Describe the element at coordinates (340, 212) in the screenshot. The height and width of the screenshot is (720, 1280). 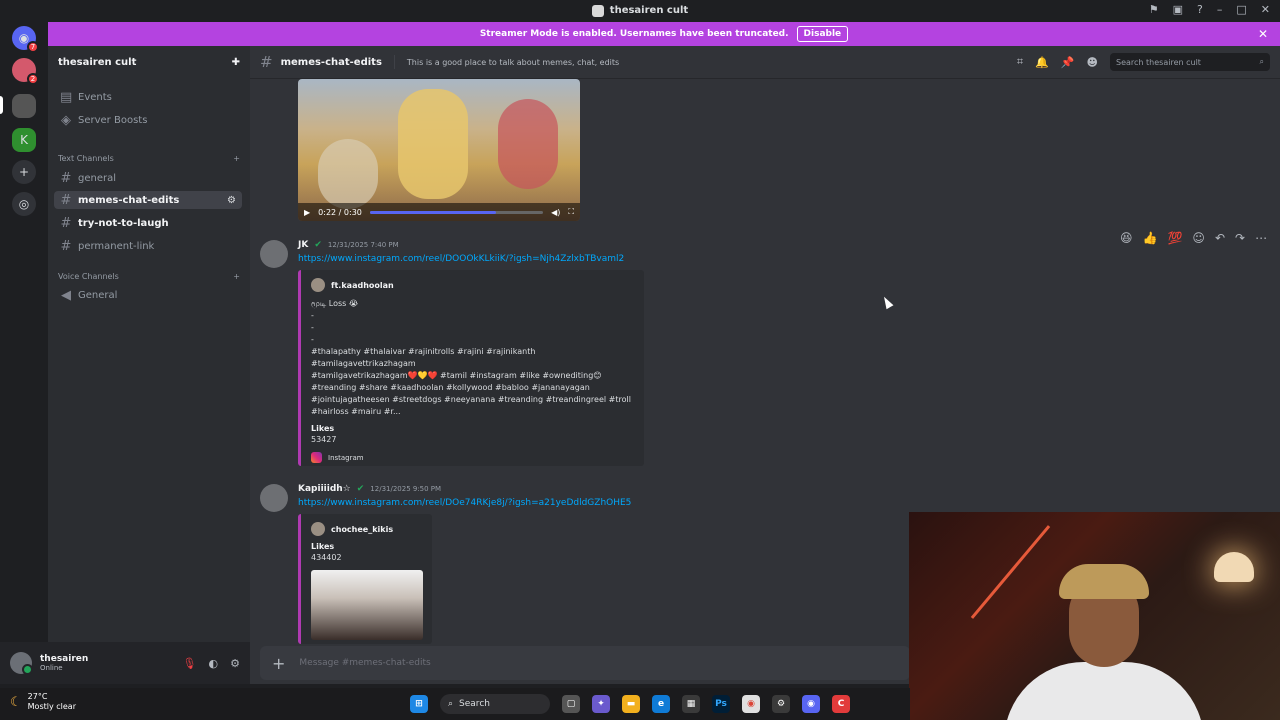
I see `video-time: 0:22 / 0:30` at that location.